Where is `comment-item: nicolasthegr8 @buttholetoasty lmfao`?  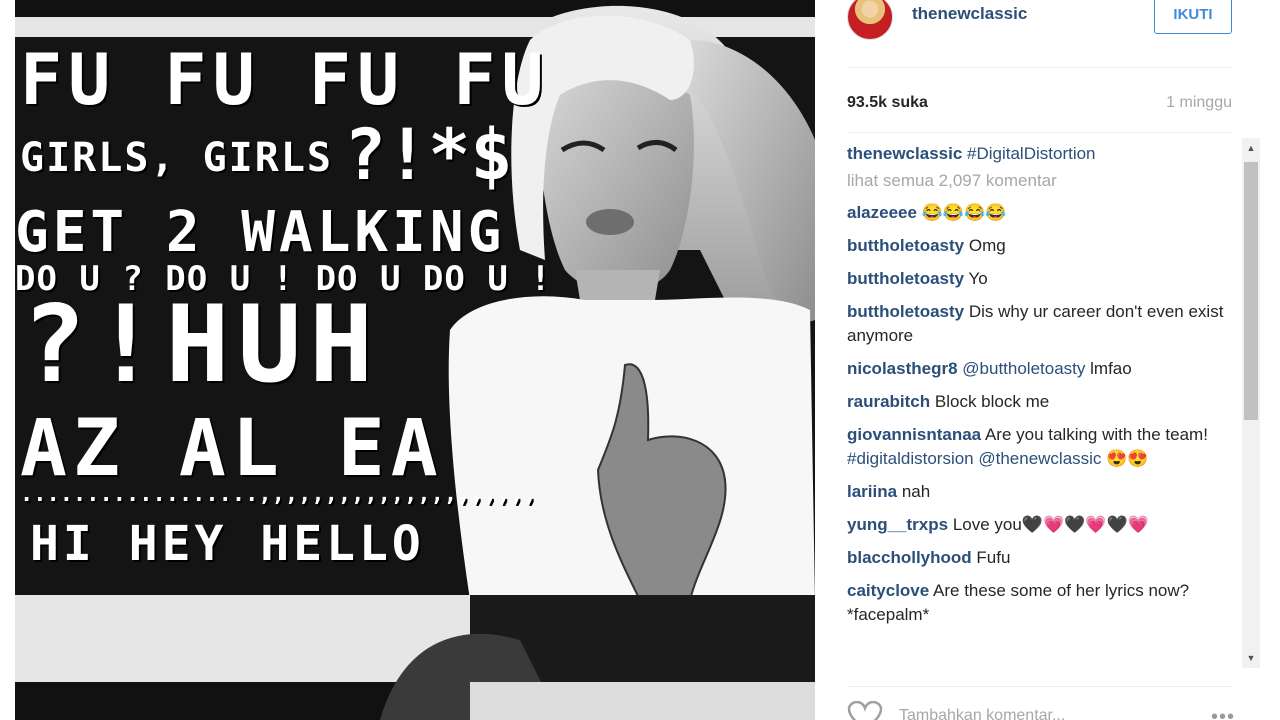
comment-item: nicolasthegr8 @buttholetoasty lmfao is located at coordinates (1039, 369).